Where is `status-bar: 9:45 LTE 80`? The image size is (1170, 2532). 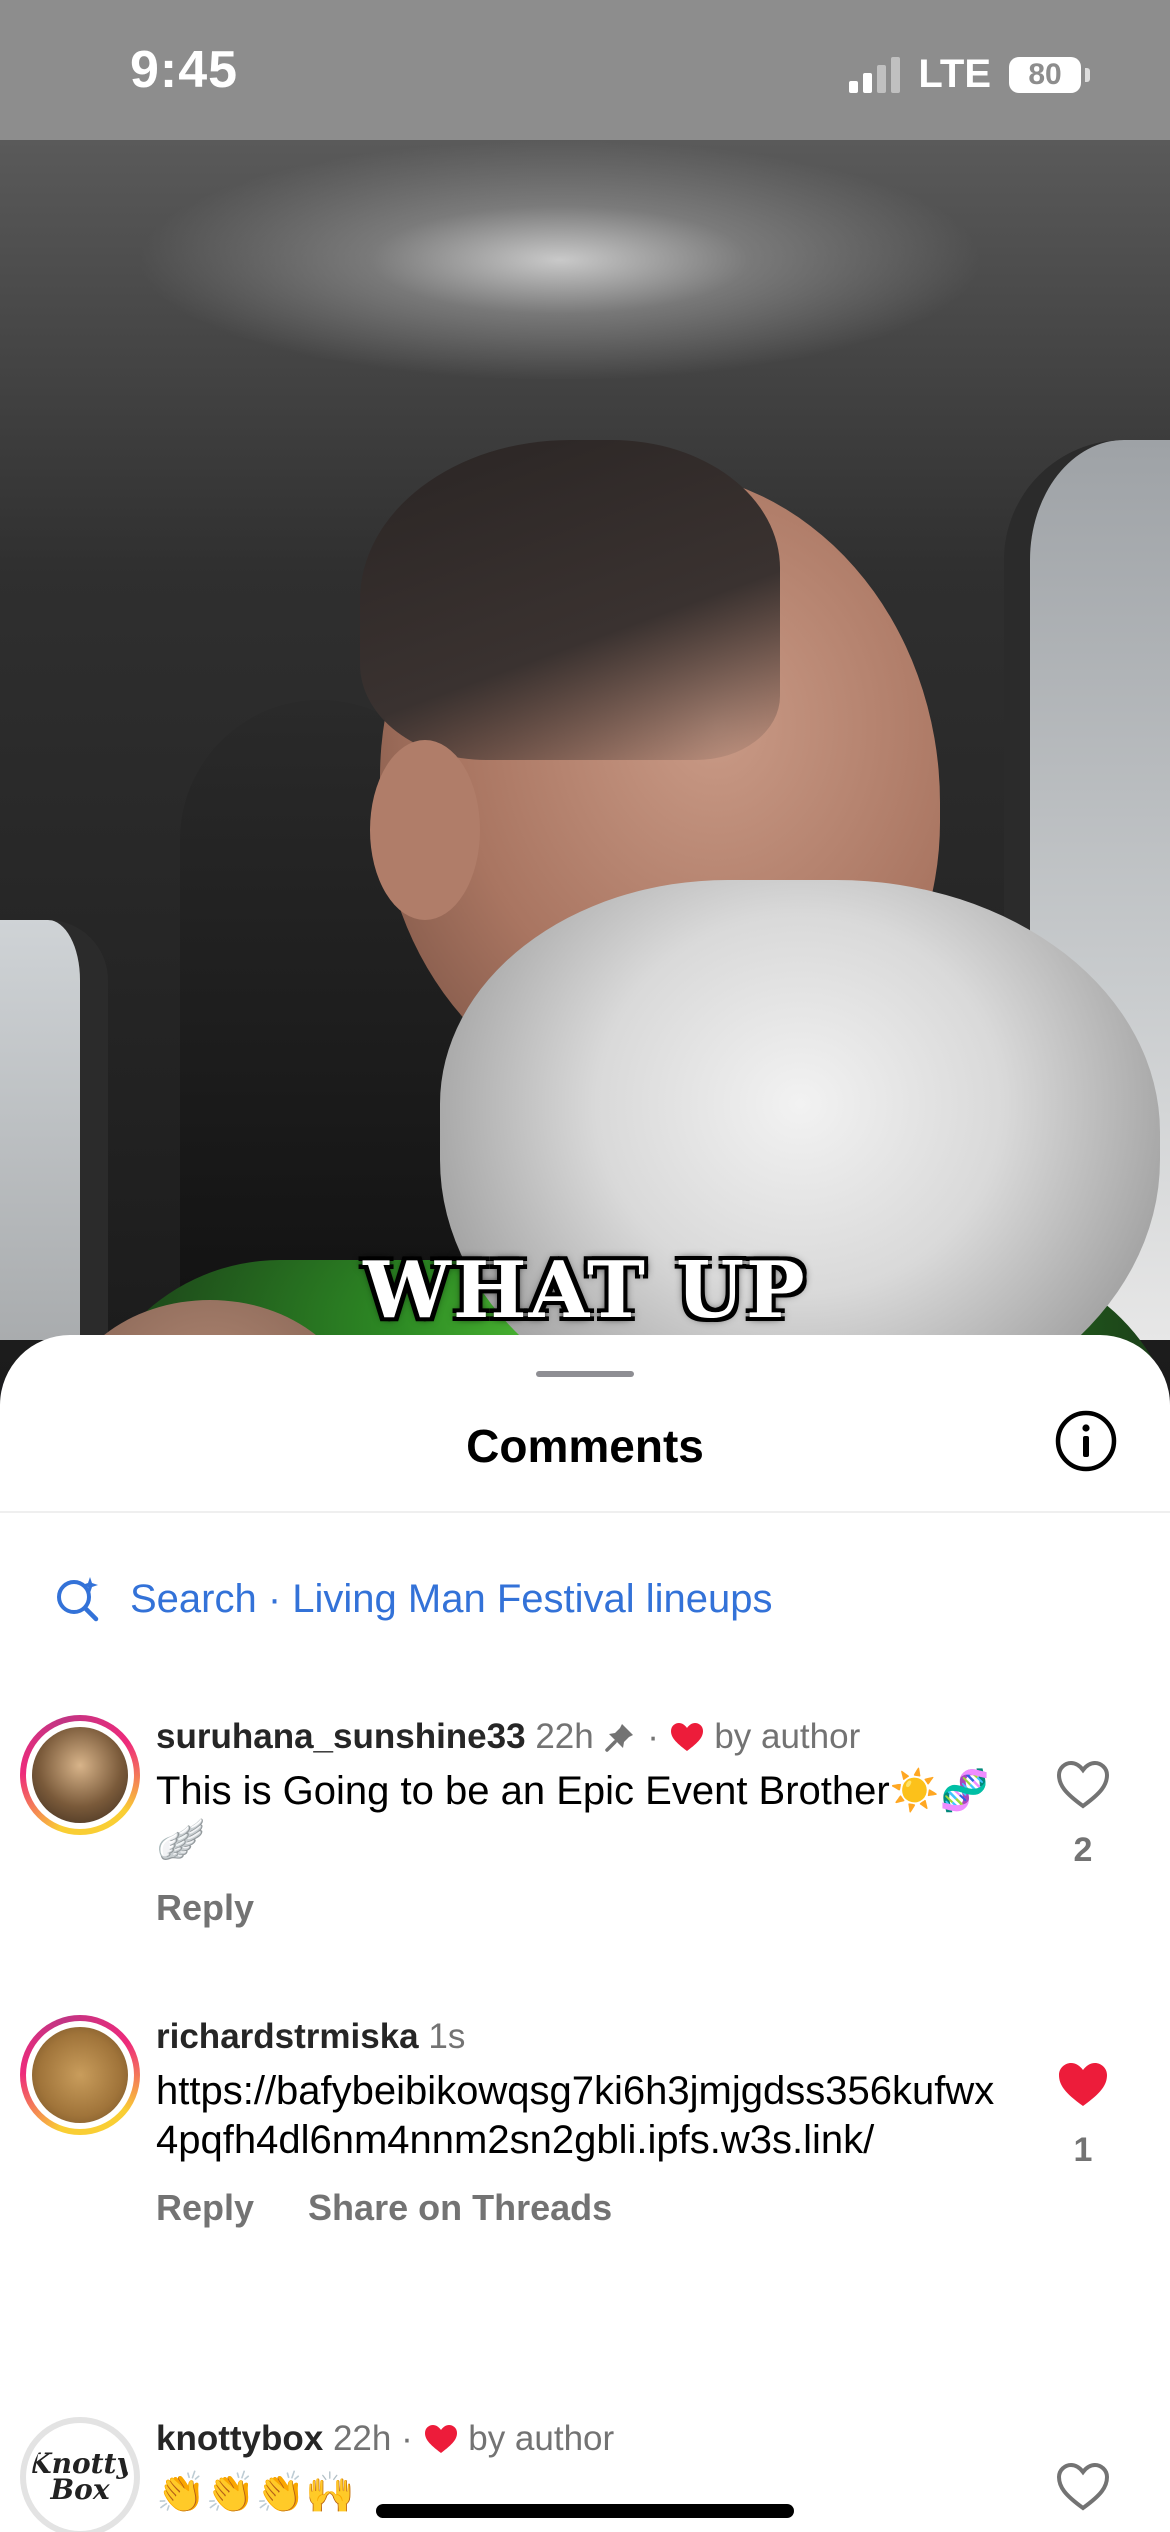 status-bar: 9:45 LTE 80 is located at coordinates (585, 70).